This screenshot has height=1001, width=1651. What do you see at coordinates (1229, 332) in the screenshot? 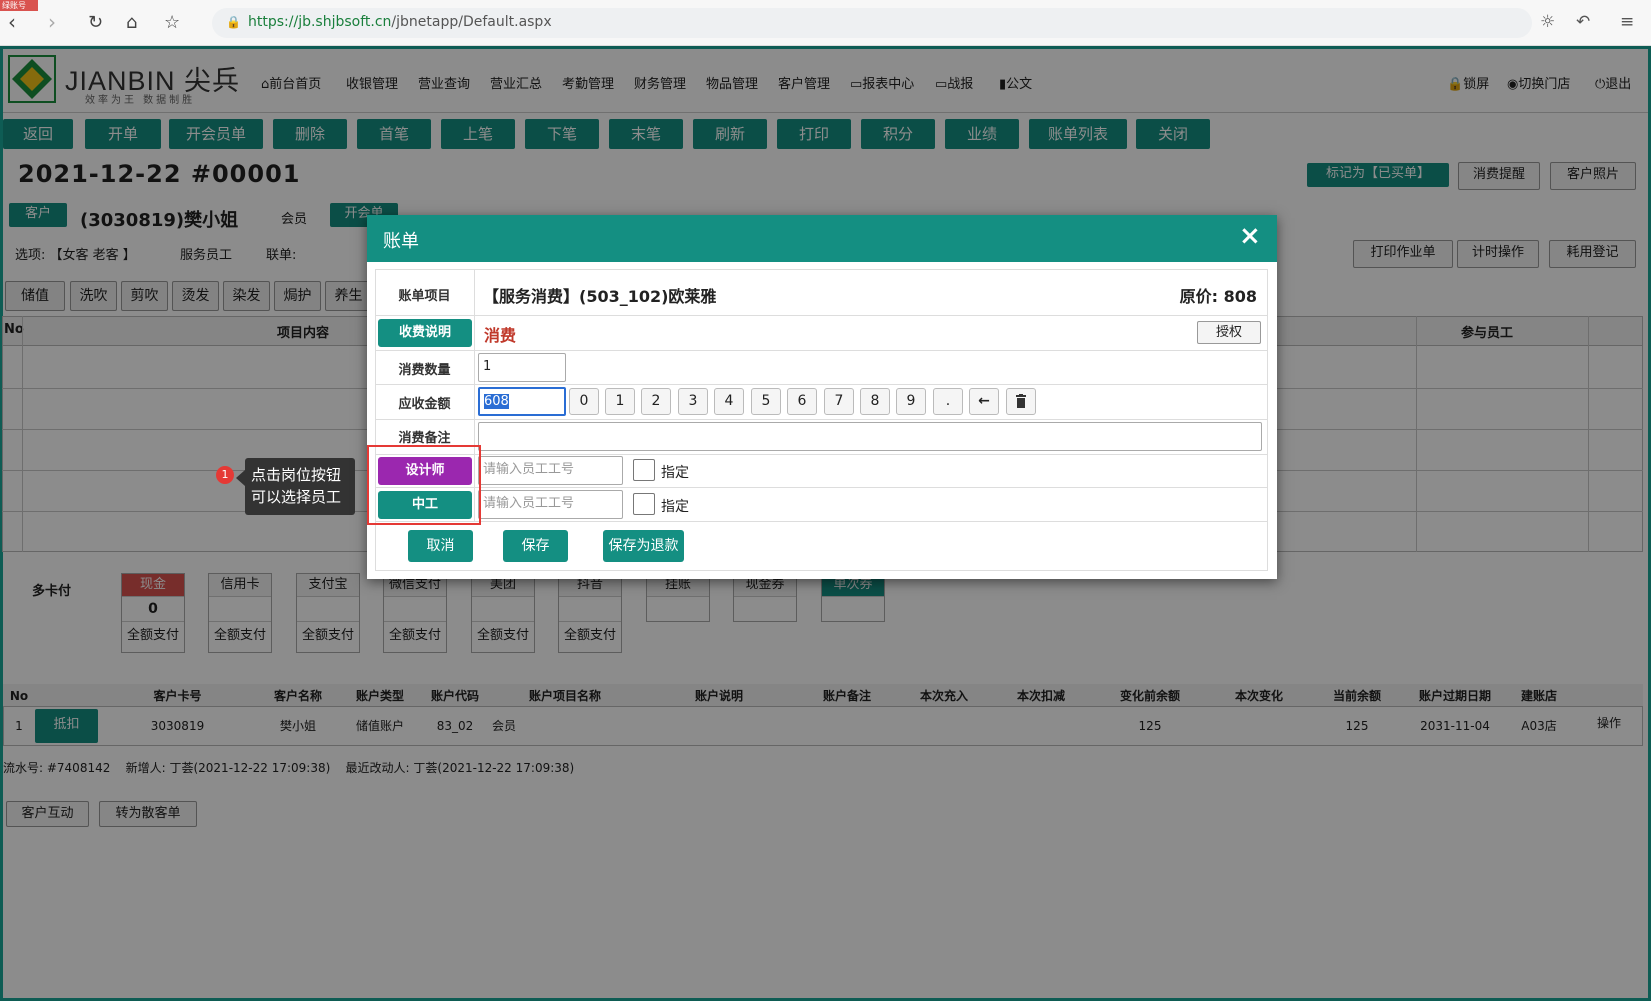
I see `authorize-button: 授权` at bounding box center [1229, 332].